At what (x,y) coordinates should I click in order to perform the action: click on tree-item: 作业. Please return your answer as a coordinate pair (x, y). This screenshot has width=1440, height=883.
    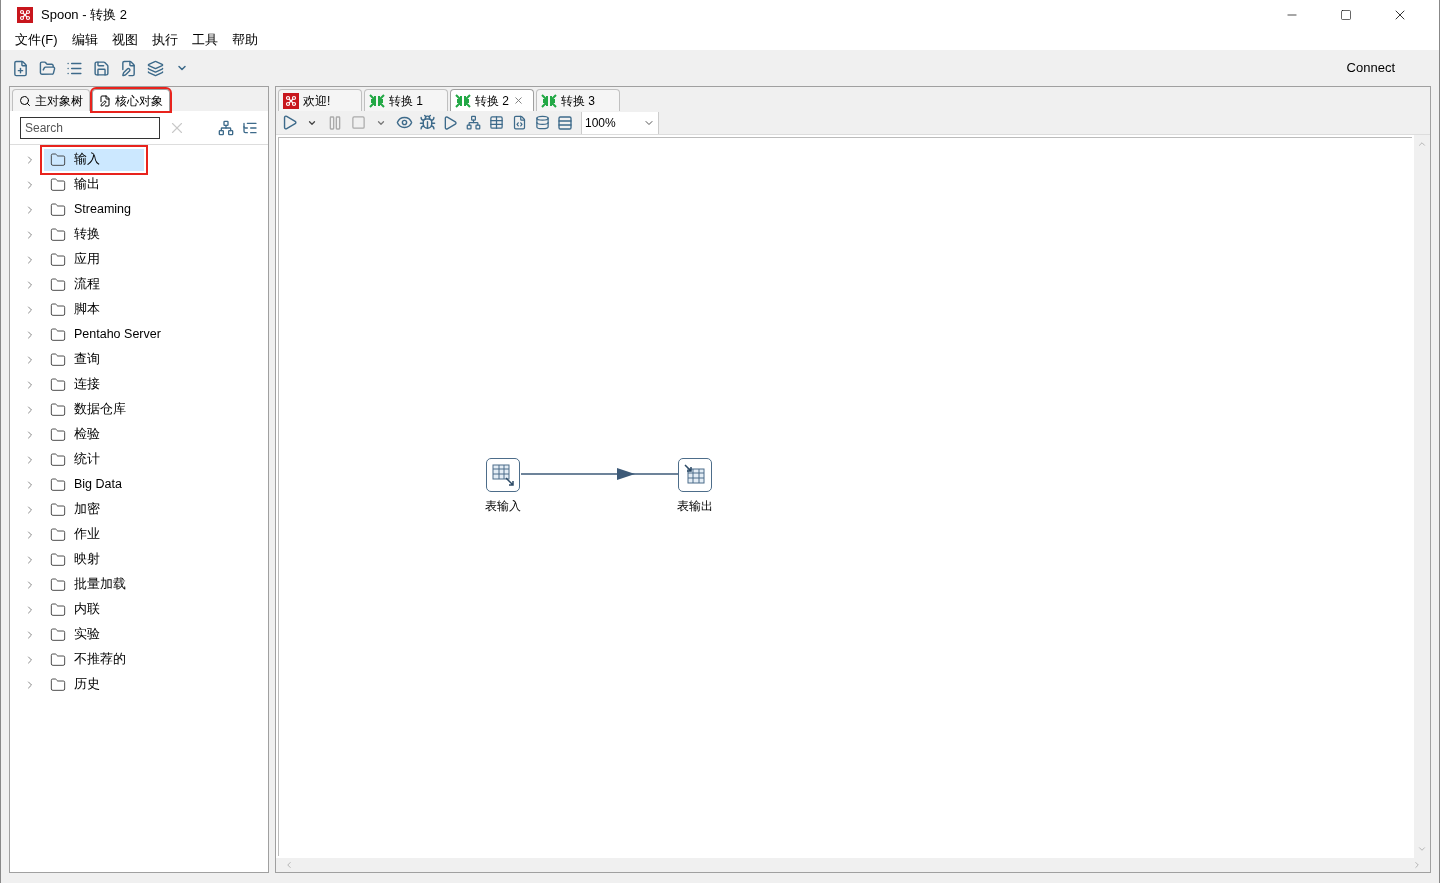
    Looking at the image, I should click on (75, 534).